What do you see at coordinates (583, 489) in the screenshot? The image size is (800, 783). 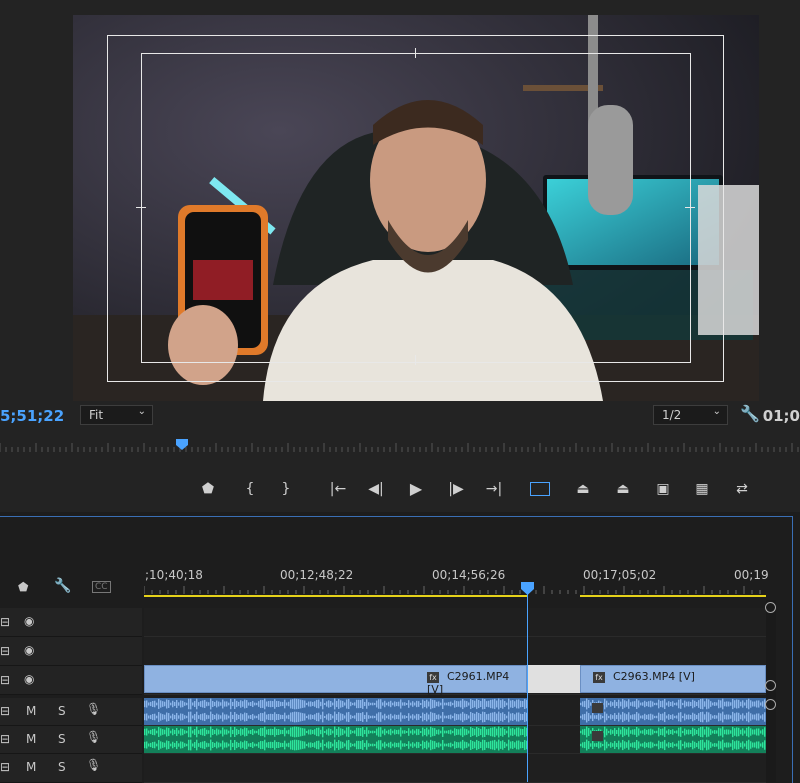 I see `lift-button: ⏏` at bounding box center [583, 489].